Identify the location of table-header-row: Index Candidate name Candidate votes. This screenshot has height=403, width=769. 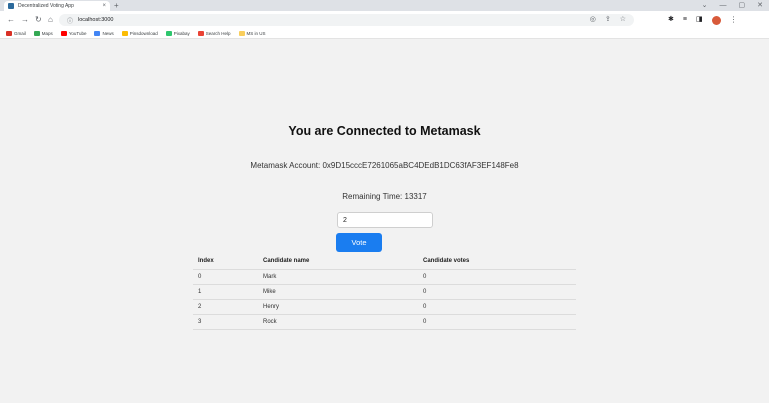
(384, 262).